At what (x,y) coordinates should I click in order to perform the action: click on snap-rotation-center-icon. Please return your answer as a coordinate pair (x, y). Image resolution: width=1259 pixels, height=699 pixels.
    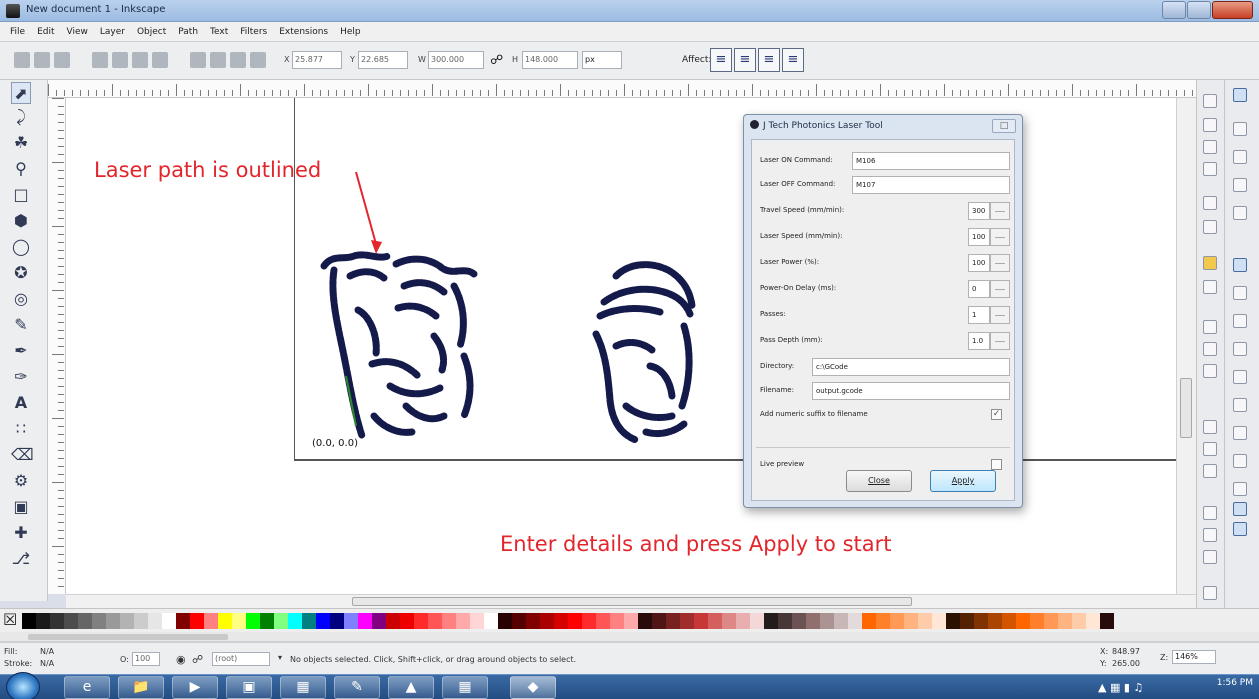
    Looking at the image, I should click on (1240, 461).